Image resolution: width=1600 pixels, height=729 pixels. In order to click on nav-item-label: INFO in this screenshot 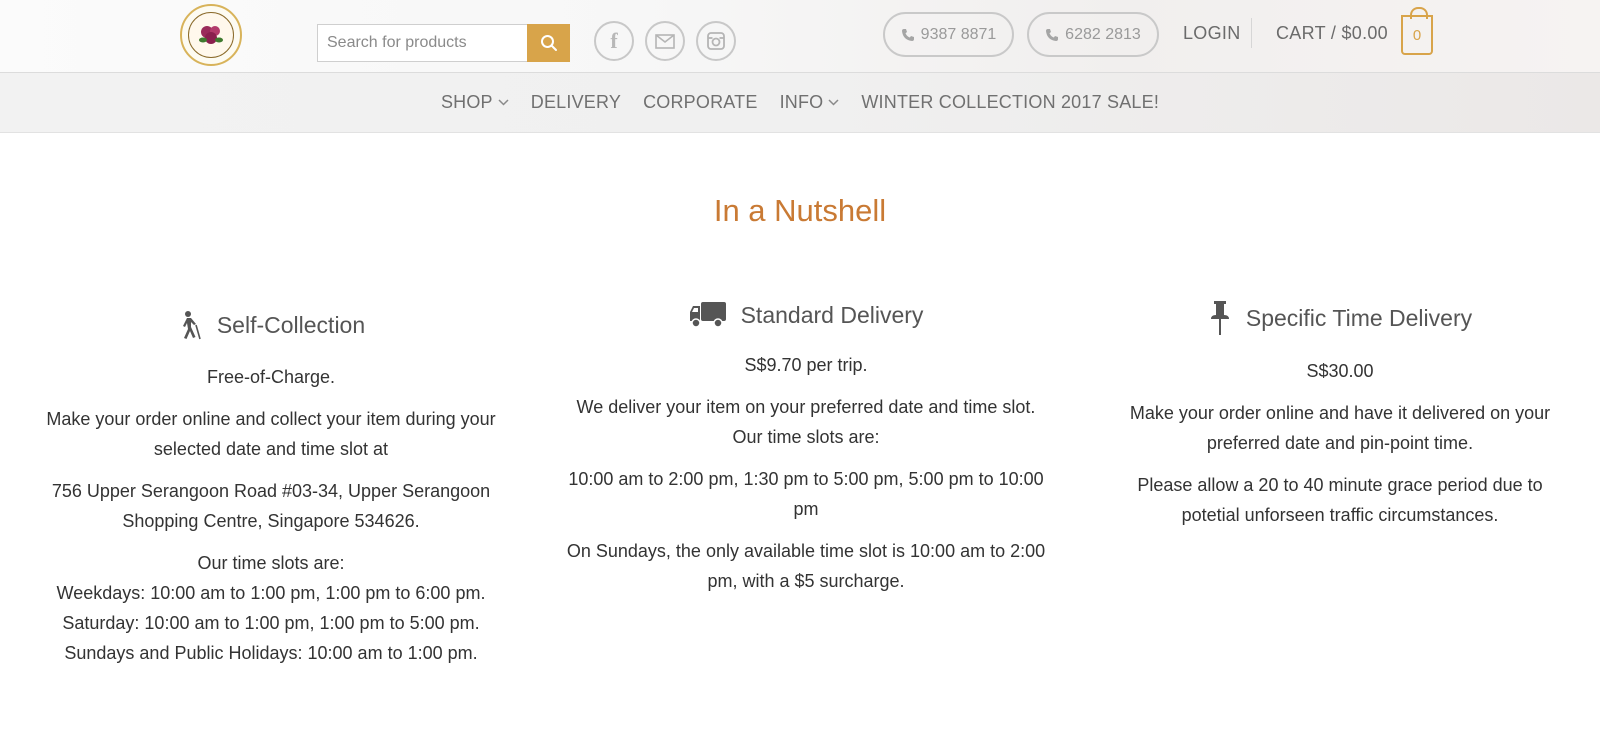, I will do `click(801, 102)`.